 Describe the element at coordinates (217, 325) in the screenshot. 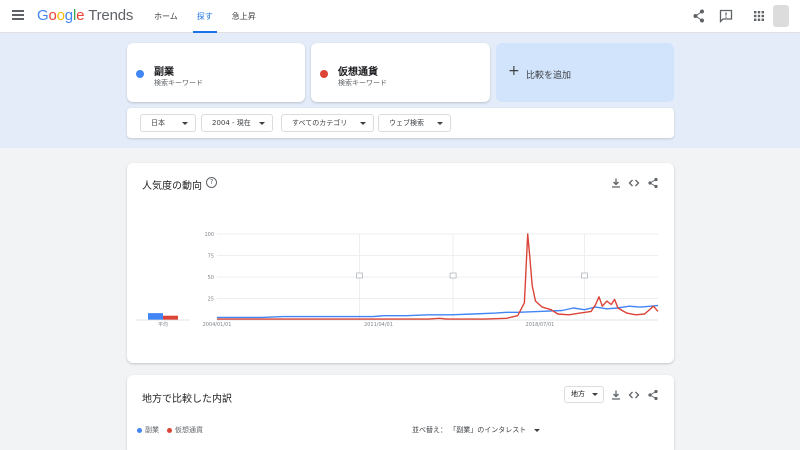

I see `x-tick-label: 2004/01/01` at that location.